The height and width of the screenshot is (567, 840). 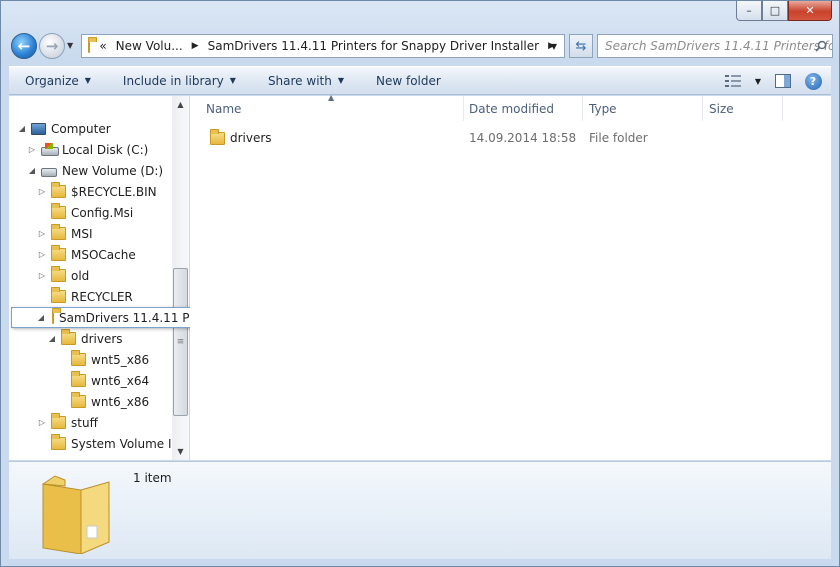 I want to click on chevron-down-icon: ▼, so click(x=87, y=80).